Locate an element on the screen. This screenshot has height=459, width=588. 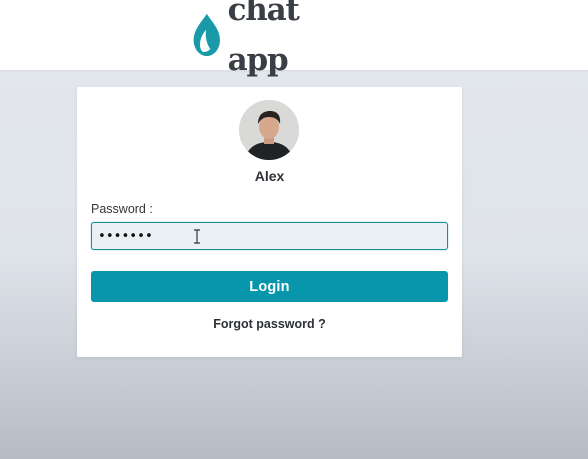
password-label: Password : is located at coordinates (122, 209).